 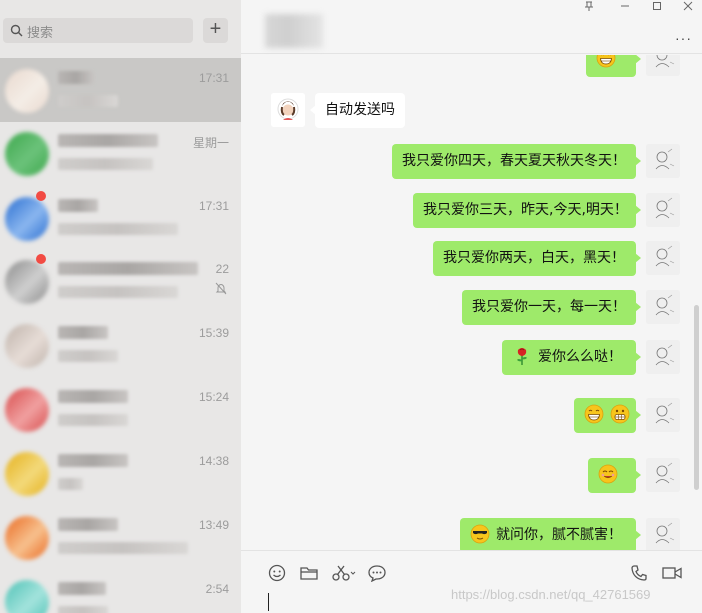 I want to click on contact-avatar, so click(x=288, y=110).